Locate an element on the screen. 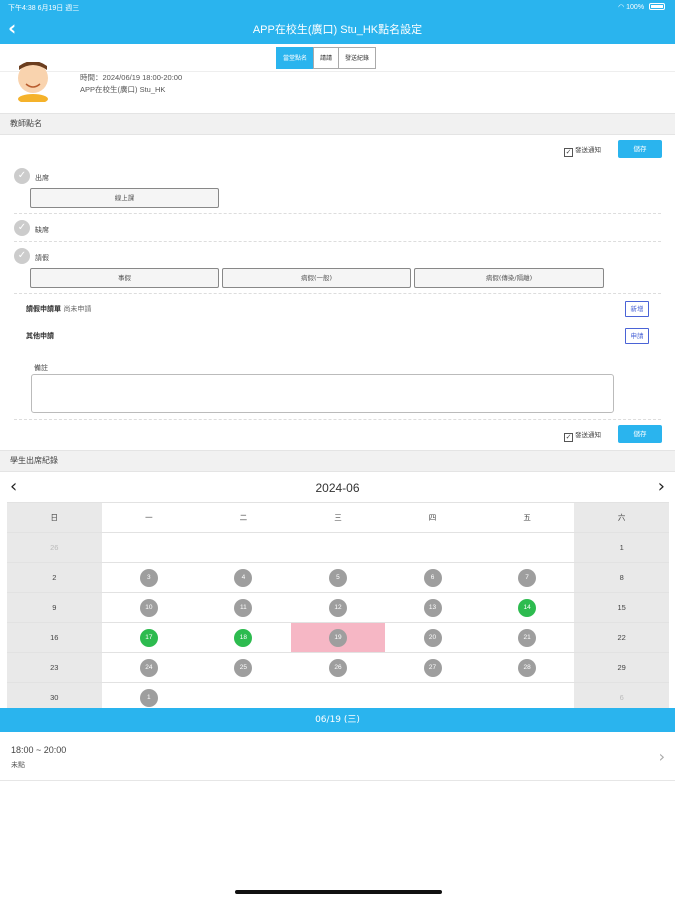  add-leave-request-button: 新增 is located at coordinates (637, 309).